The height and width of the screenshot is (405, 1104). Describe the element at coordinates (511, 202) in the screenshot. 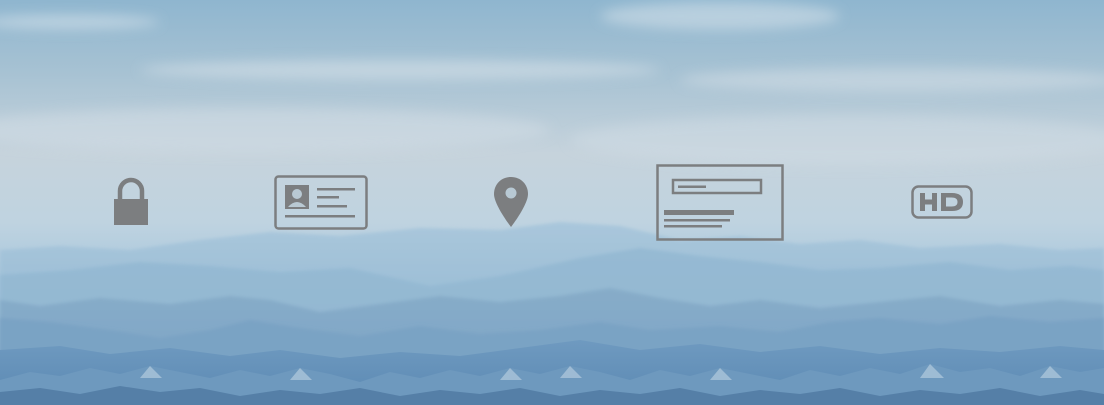

I see `map-pin-icon` at that location.